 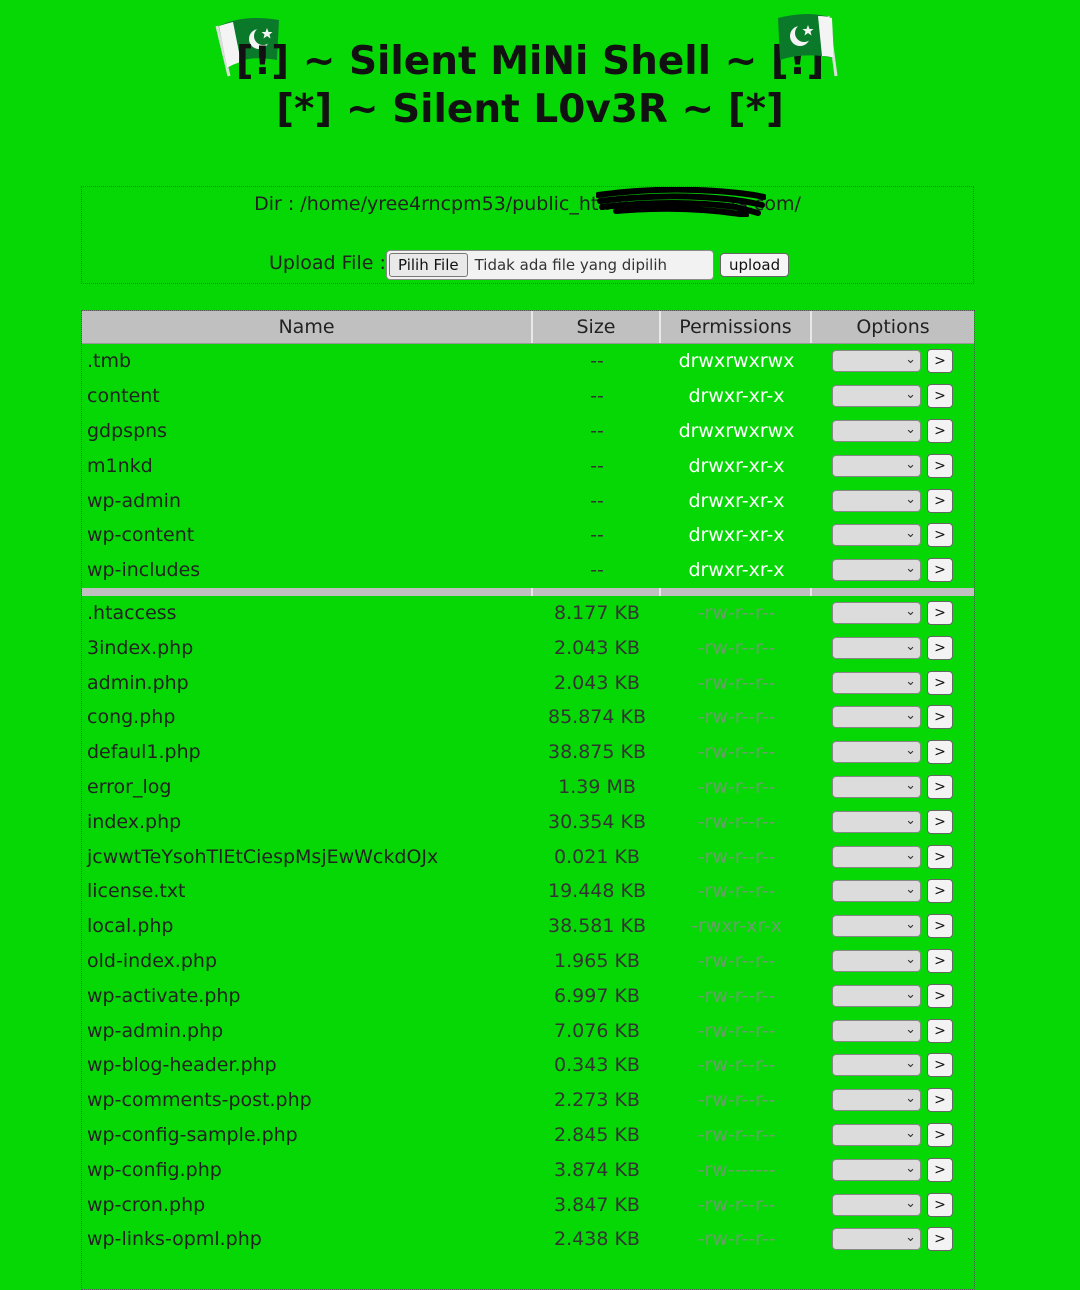 I want to click on file-row: error_log 1.39 MB -rw-r--r-- ⌄ >, so click(x=528, y=787).